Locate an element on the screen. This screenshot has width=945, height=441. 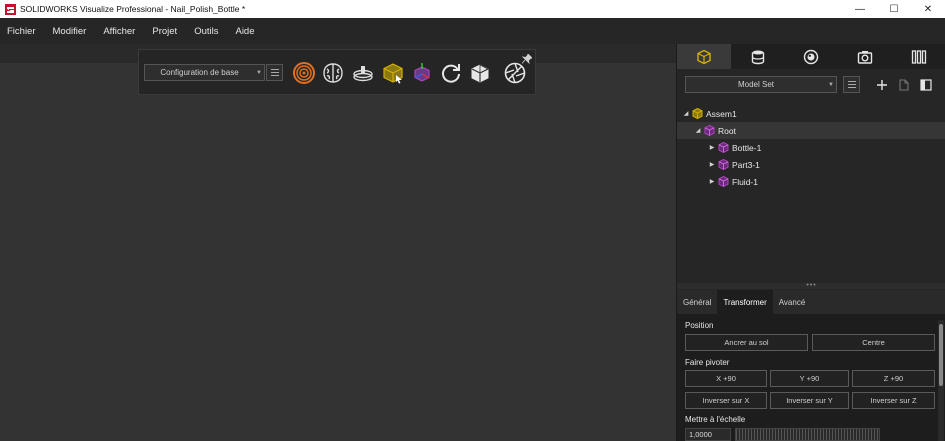
cube-select-icon is located at coordinates (393, 73).